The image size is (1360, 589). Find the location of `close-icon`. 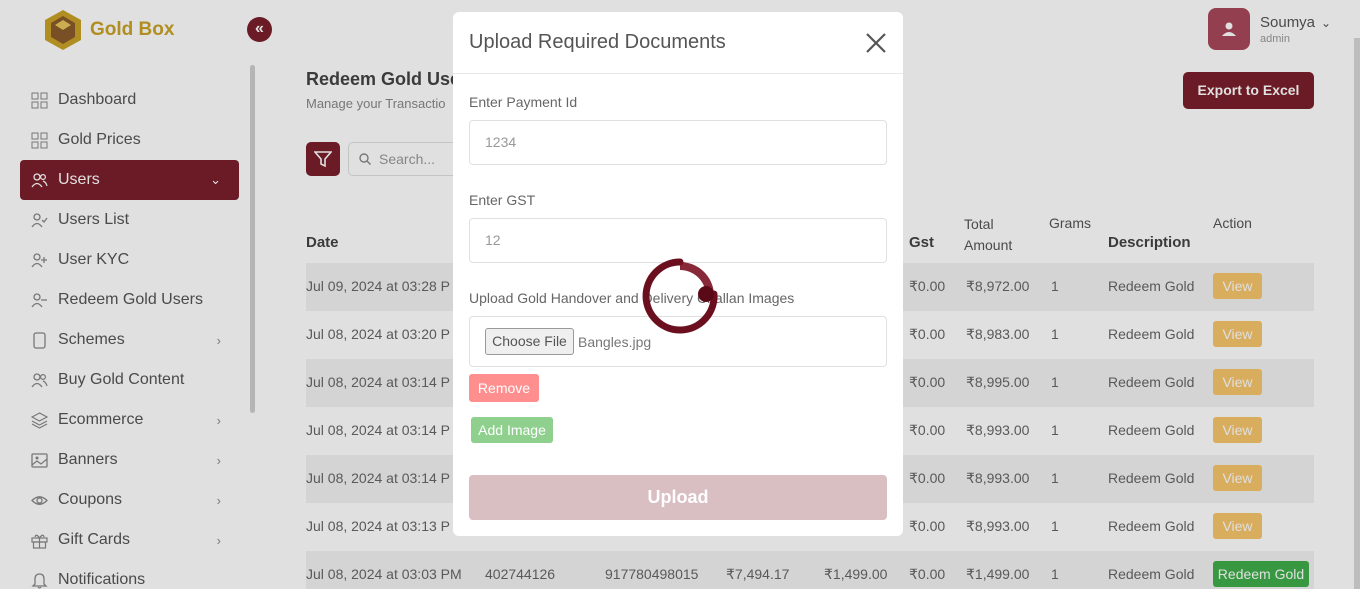

close-icon is located at coordinates (876, 43).